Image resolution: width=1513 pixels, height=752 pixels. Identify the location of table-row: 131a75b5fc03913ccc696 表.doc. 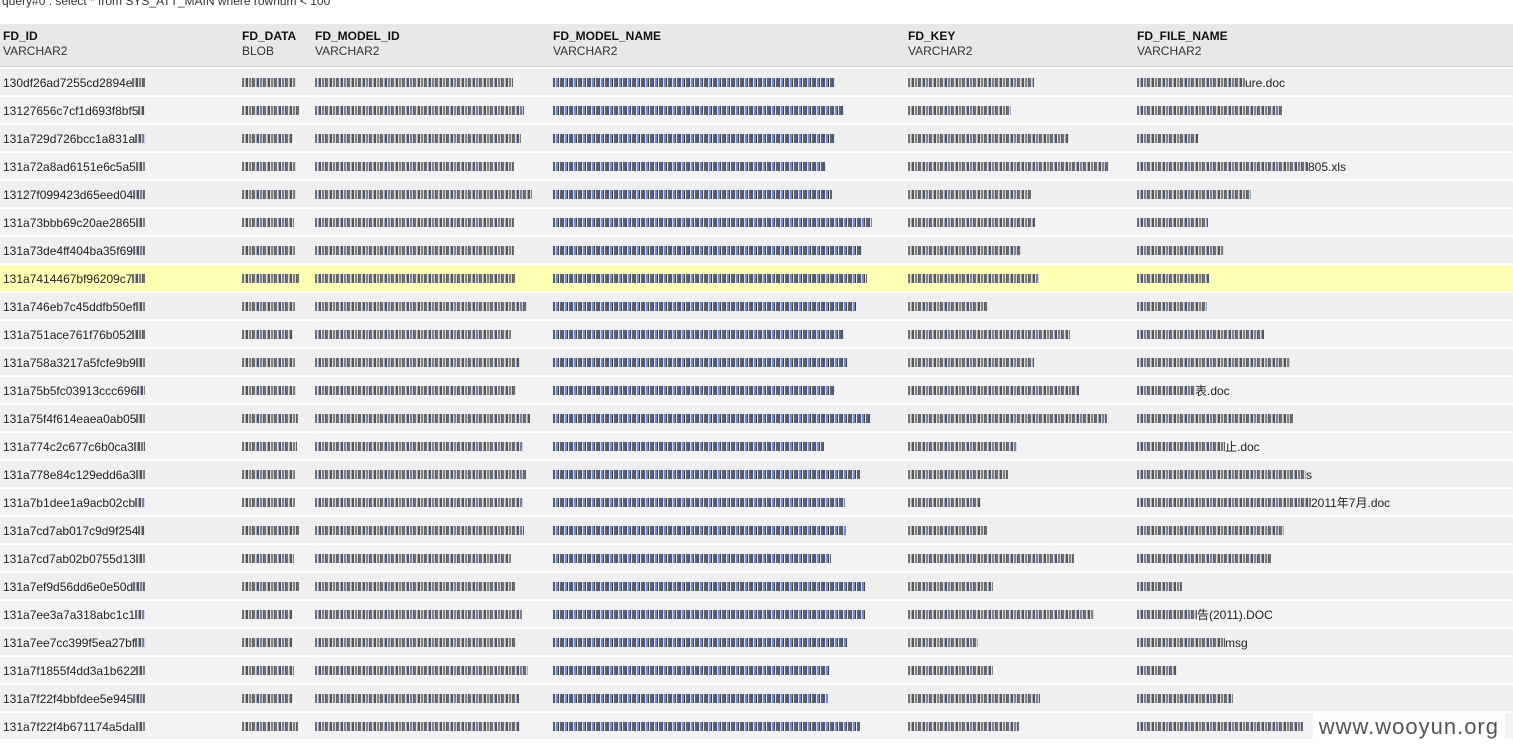
(756, 389).